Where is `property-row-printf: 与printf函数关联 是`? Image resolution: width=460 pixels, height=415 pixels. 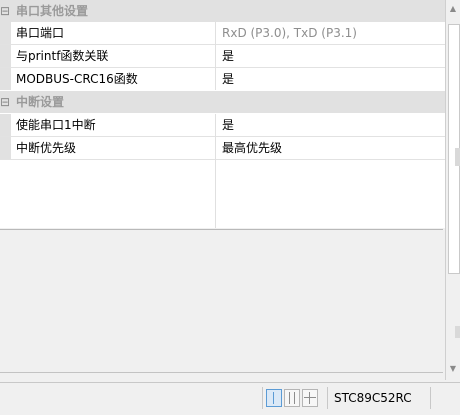 property-row-printf: 与printf函数关联 是 is located at coordinates (222, 56).